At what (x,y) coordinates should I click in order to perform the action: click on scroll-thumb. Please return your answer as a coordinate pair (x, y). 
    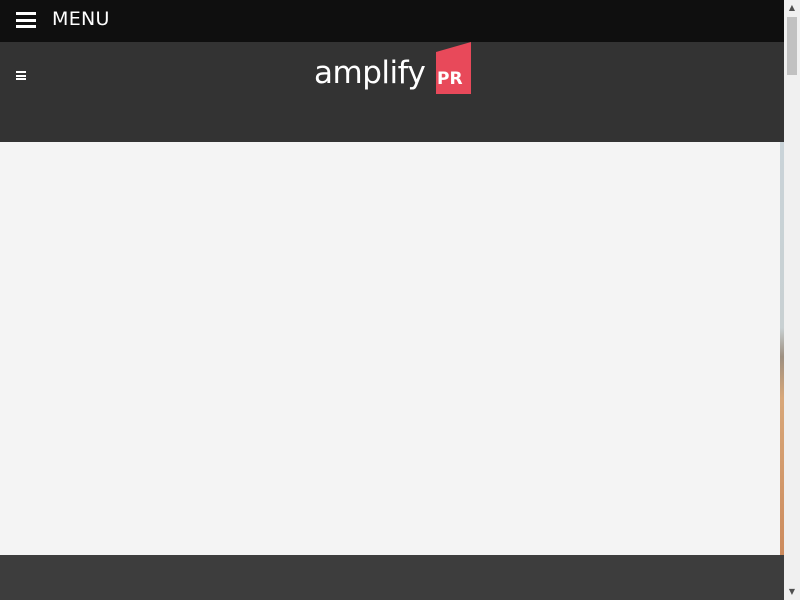
    Looking at the image, I should click on (792, 46).